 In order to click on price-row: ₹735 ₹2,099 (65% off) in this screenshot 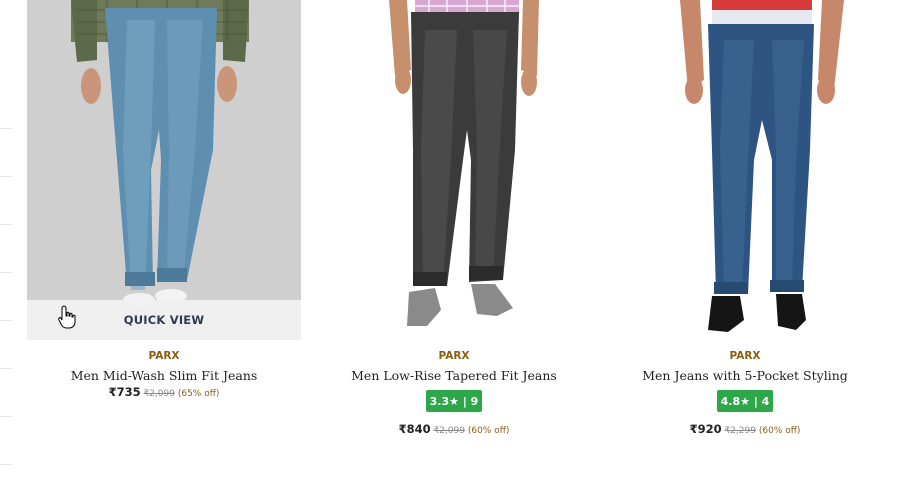, I will do `click(164, 392)`.